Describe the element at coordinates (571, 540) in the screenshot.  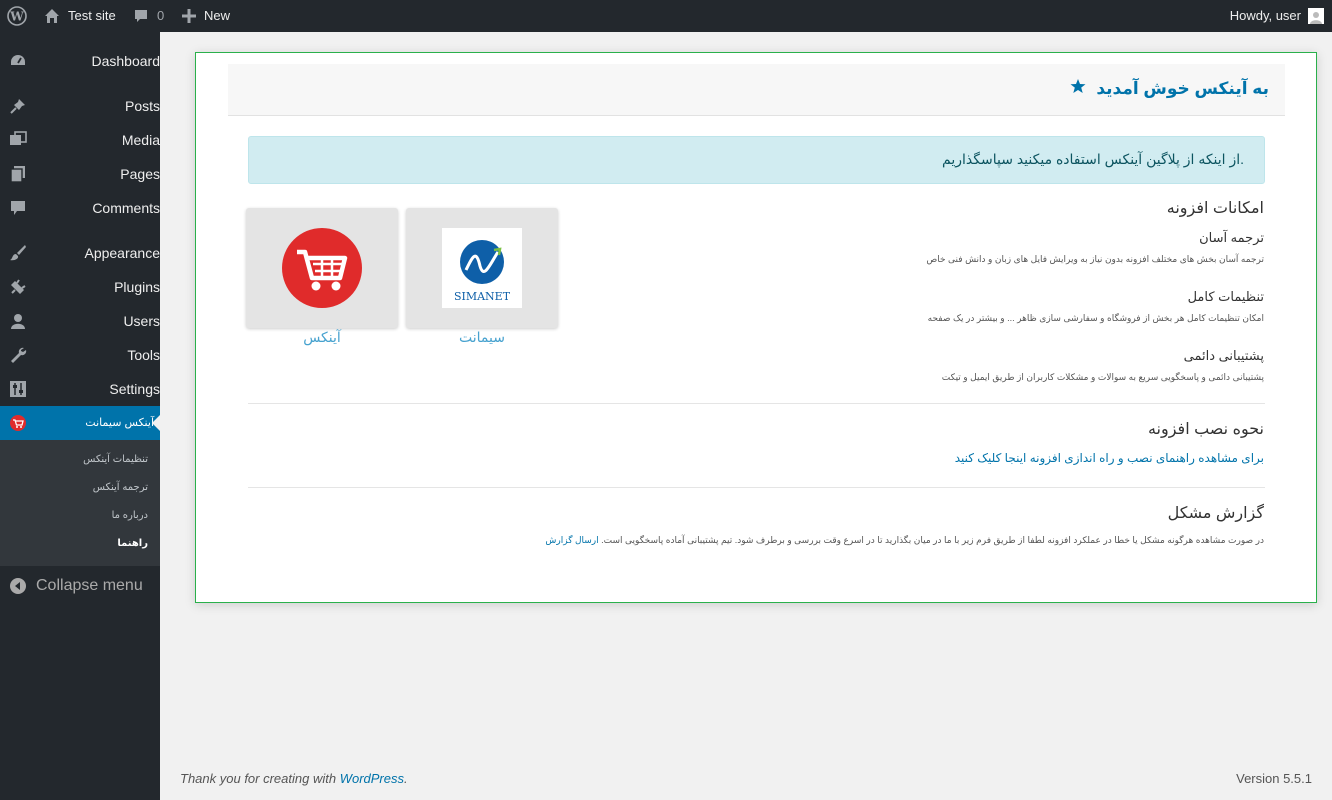
I see `report-link: ارسال گزارش` at that location.